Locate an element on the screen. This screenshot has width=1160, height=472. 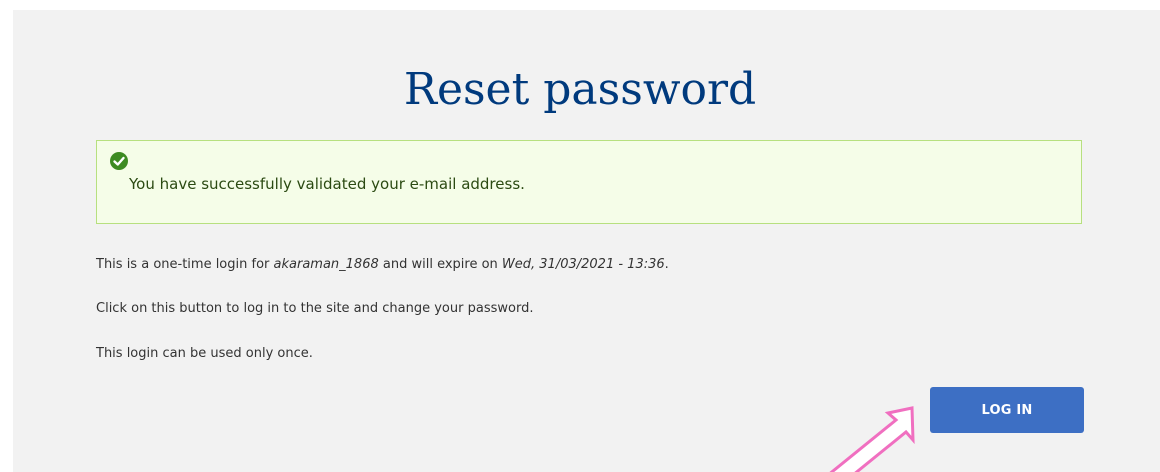
log-in-button: LOG IN is located at coordinates (1007, 410).